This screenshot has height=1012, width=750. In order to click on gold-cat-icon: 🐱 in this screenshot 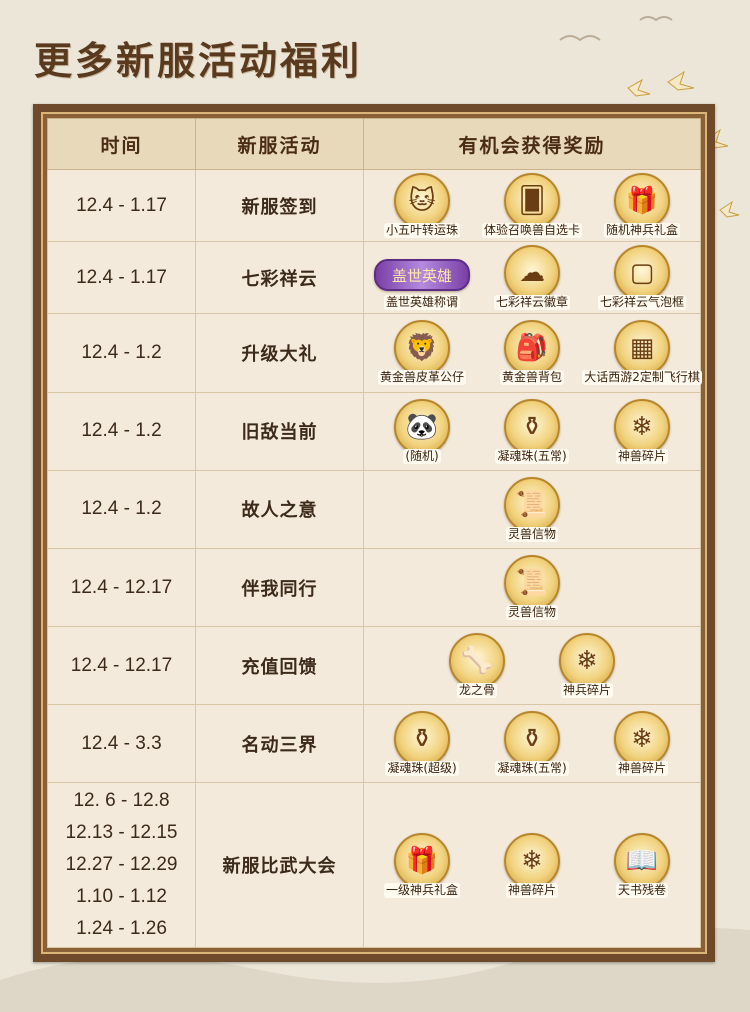, I will do `click(422, 201)`.